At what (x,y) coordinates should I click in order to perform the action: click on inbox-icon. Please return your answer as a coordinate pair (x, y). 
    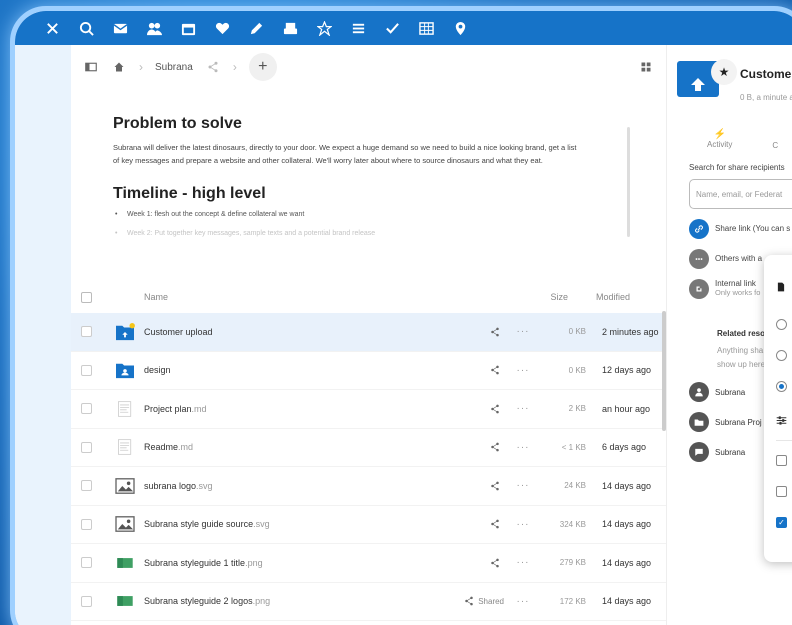
    Looking at the image, I should click on (290, 28).